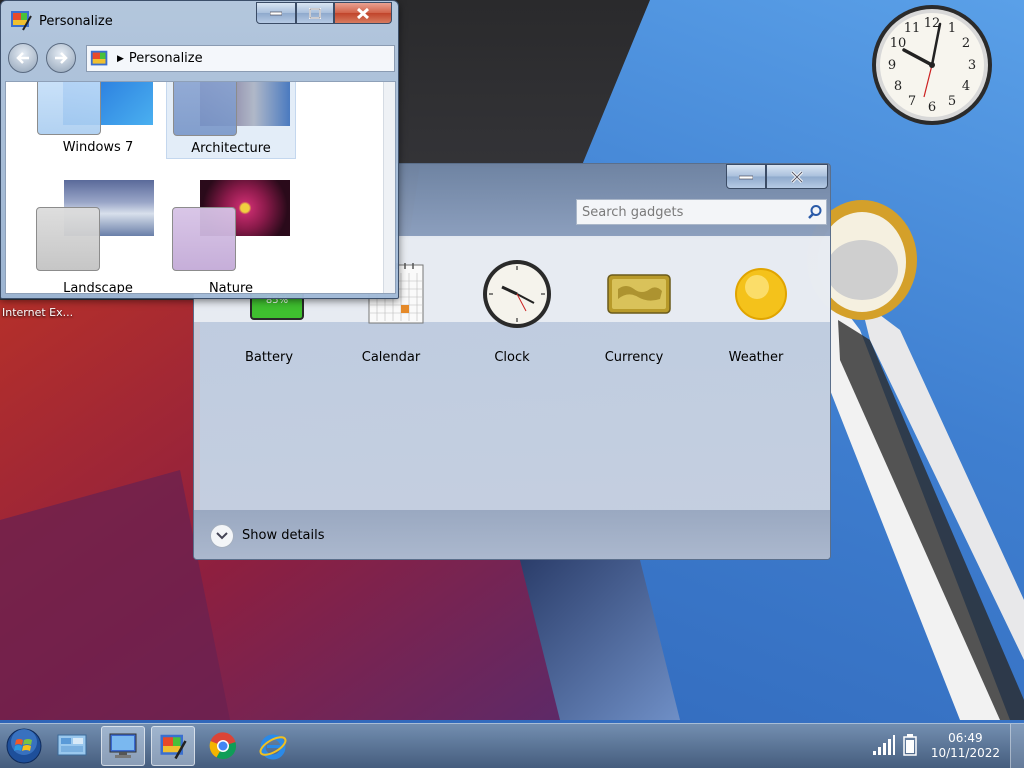  Describe the element at coordinates (966, 86) in the screenshot. I see `clock-num: 4` at that location.